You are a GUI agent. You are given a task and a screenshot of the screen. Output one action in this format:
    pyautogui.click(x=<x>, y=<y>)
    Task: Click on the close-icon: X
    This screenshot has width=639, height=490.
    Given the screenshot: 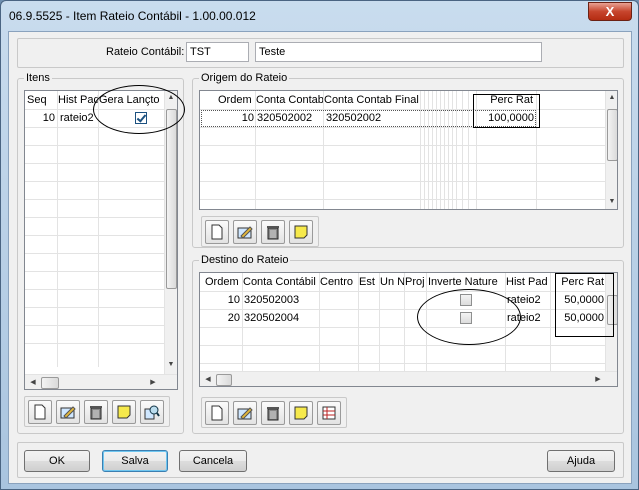 What is the action you would take?
    pyautogui.click(x=610, y=11)
    